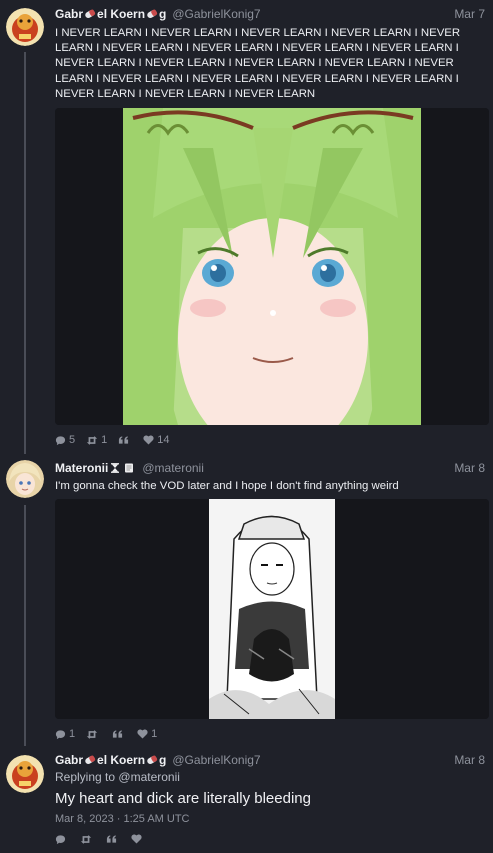 The height and width of the screenshot is (853, 493). I want to click on like-button: 14, so click(156, 440).